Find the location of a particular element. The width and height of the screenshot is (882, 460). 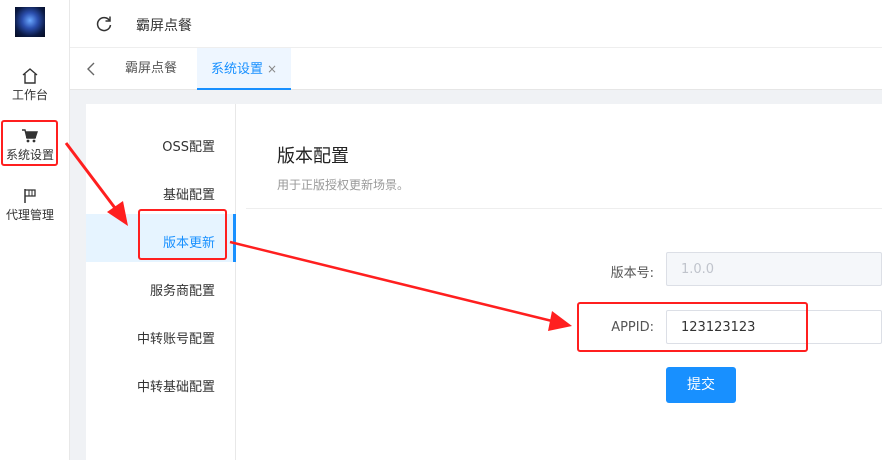

tab-label: 霸屏点餐 is located at coordinates (151, 68).